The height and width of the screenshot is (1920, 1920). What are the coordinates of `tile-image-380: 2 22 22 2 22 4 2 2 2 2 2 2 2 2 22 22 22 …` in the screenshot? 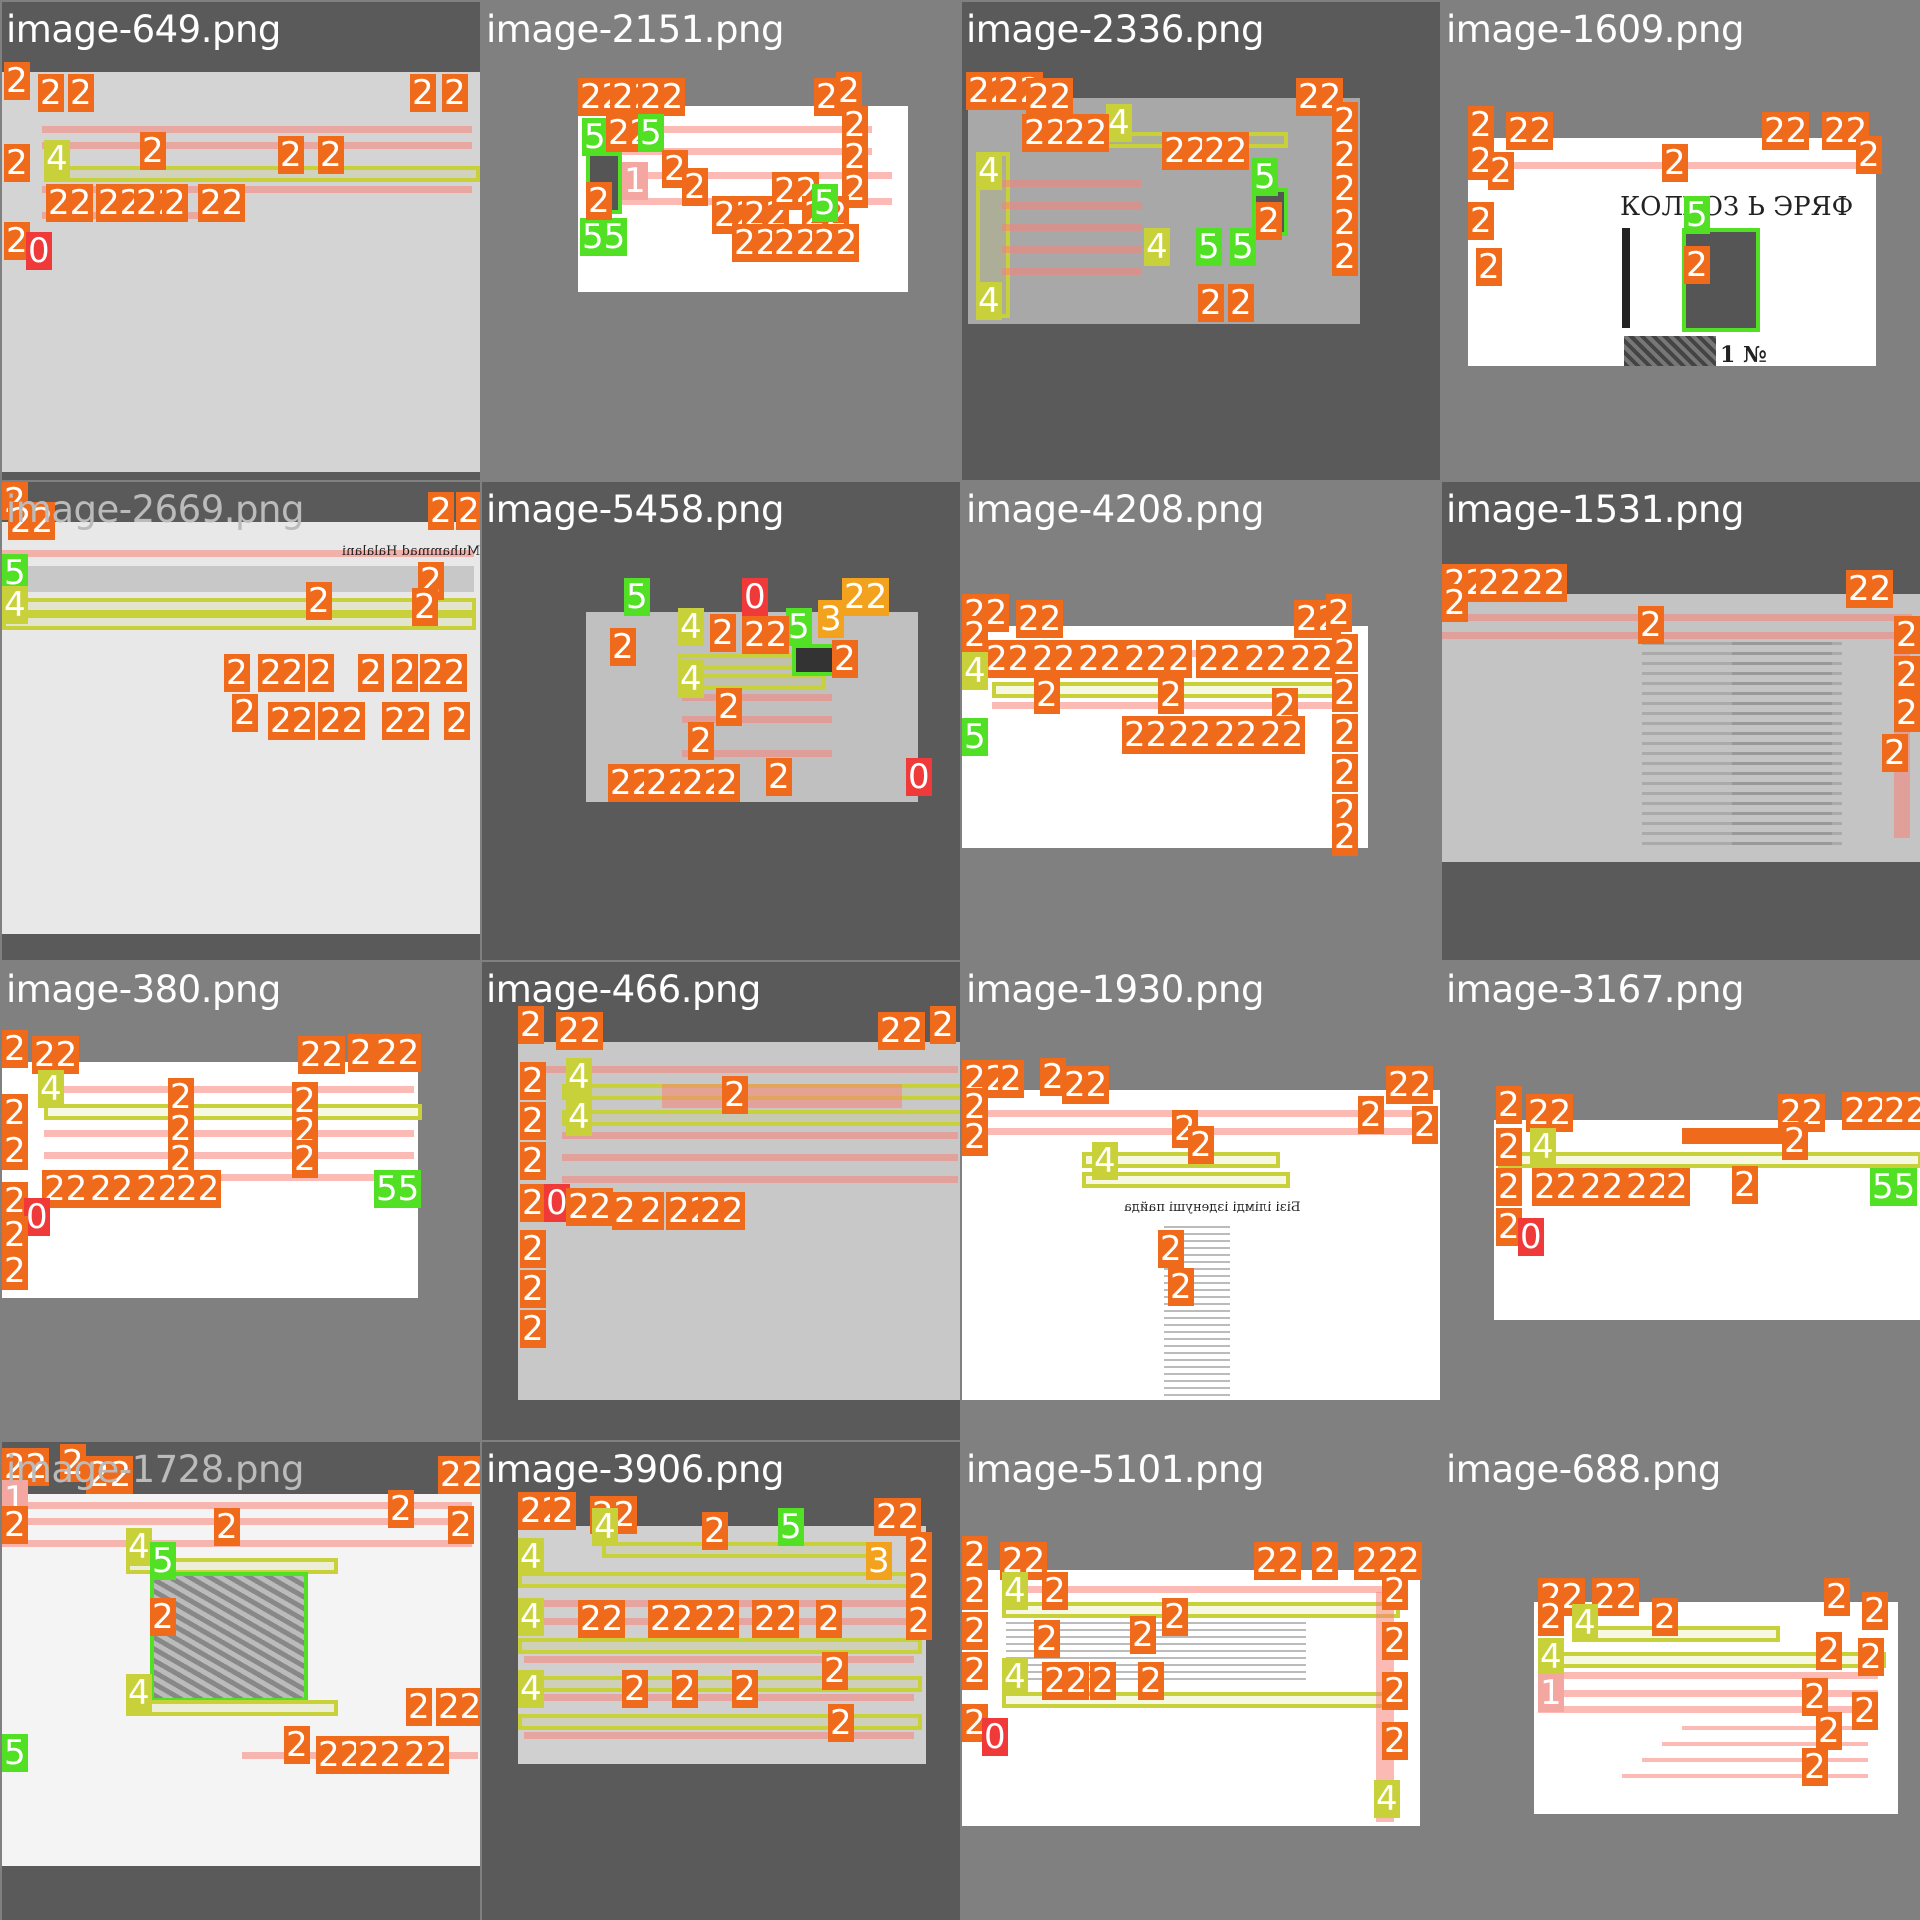 It's located at (241, 1201).